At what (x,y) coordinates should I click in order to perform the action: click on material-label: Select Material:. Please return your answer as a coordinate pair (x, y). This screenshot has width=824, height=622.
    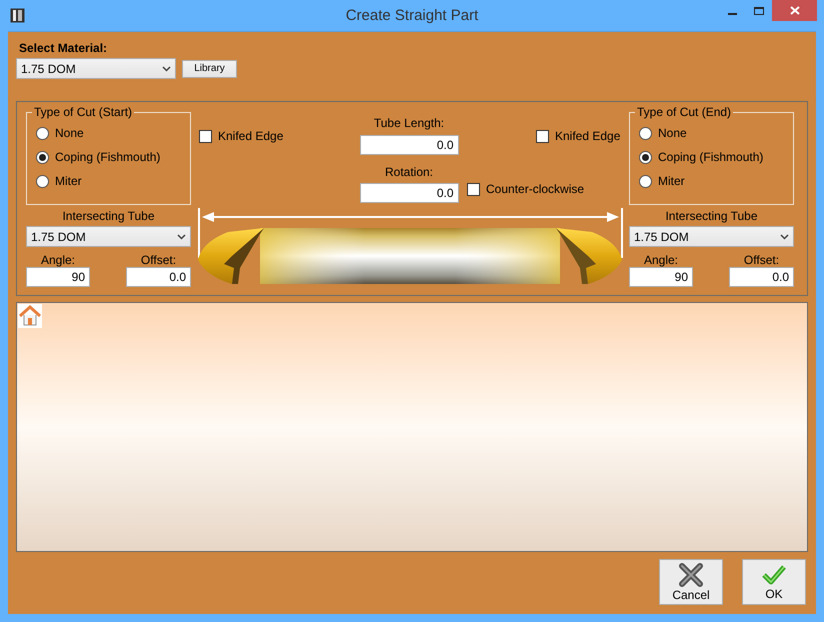
    Looking at the image, I should click on (63, 48).